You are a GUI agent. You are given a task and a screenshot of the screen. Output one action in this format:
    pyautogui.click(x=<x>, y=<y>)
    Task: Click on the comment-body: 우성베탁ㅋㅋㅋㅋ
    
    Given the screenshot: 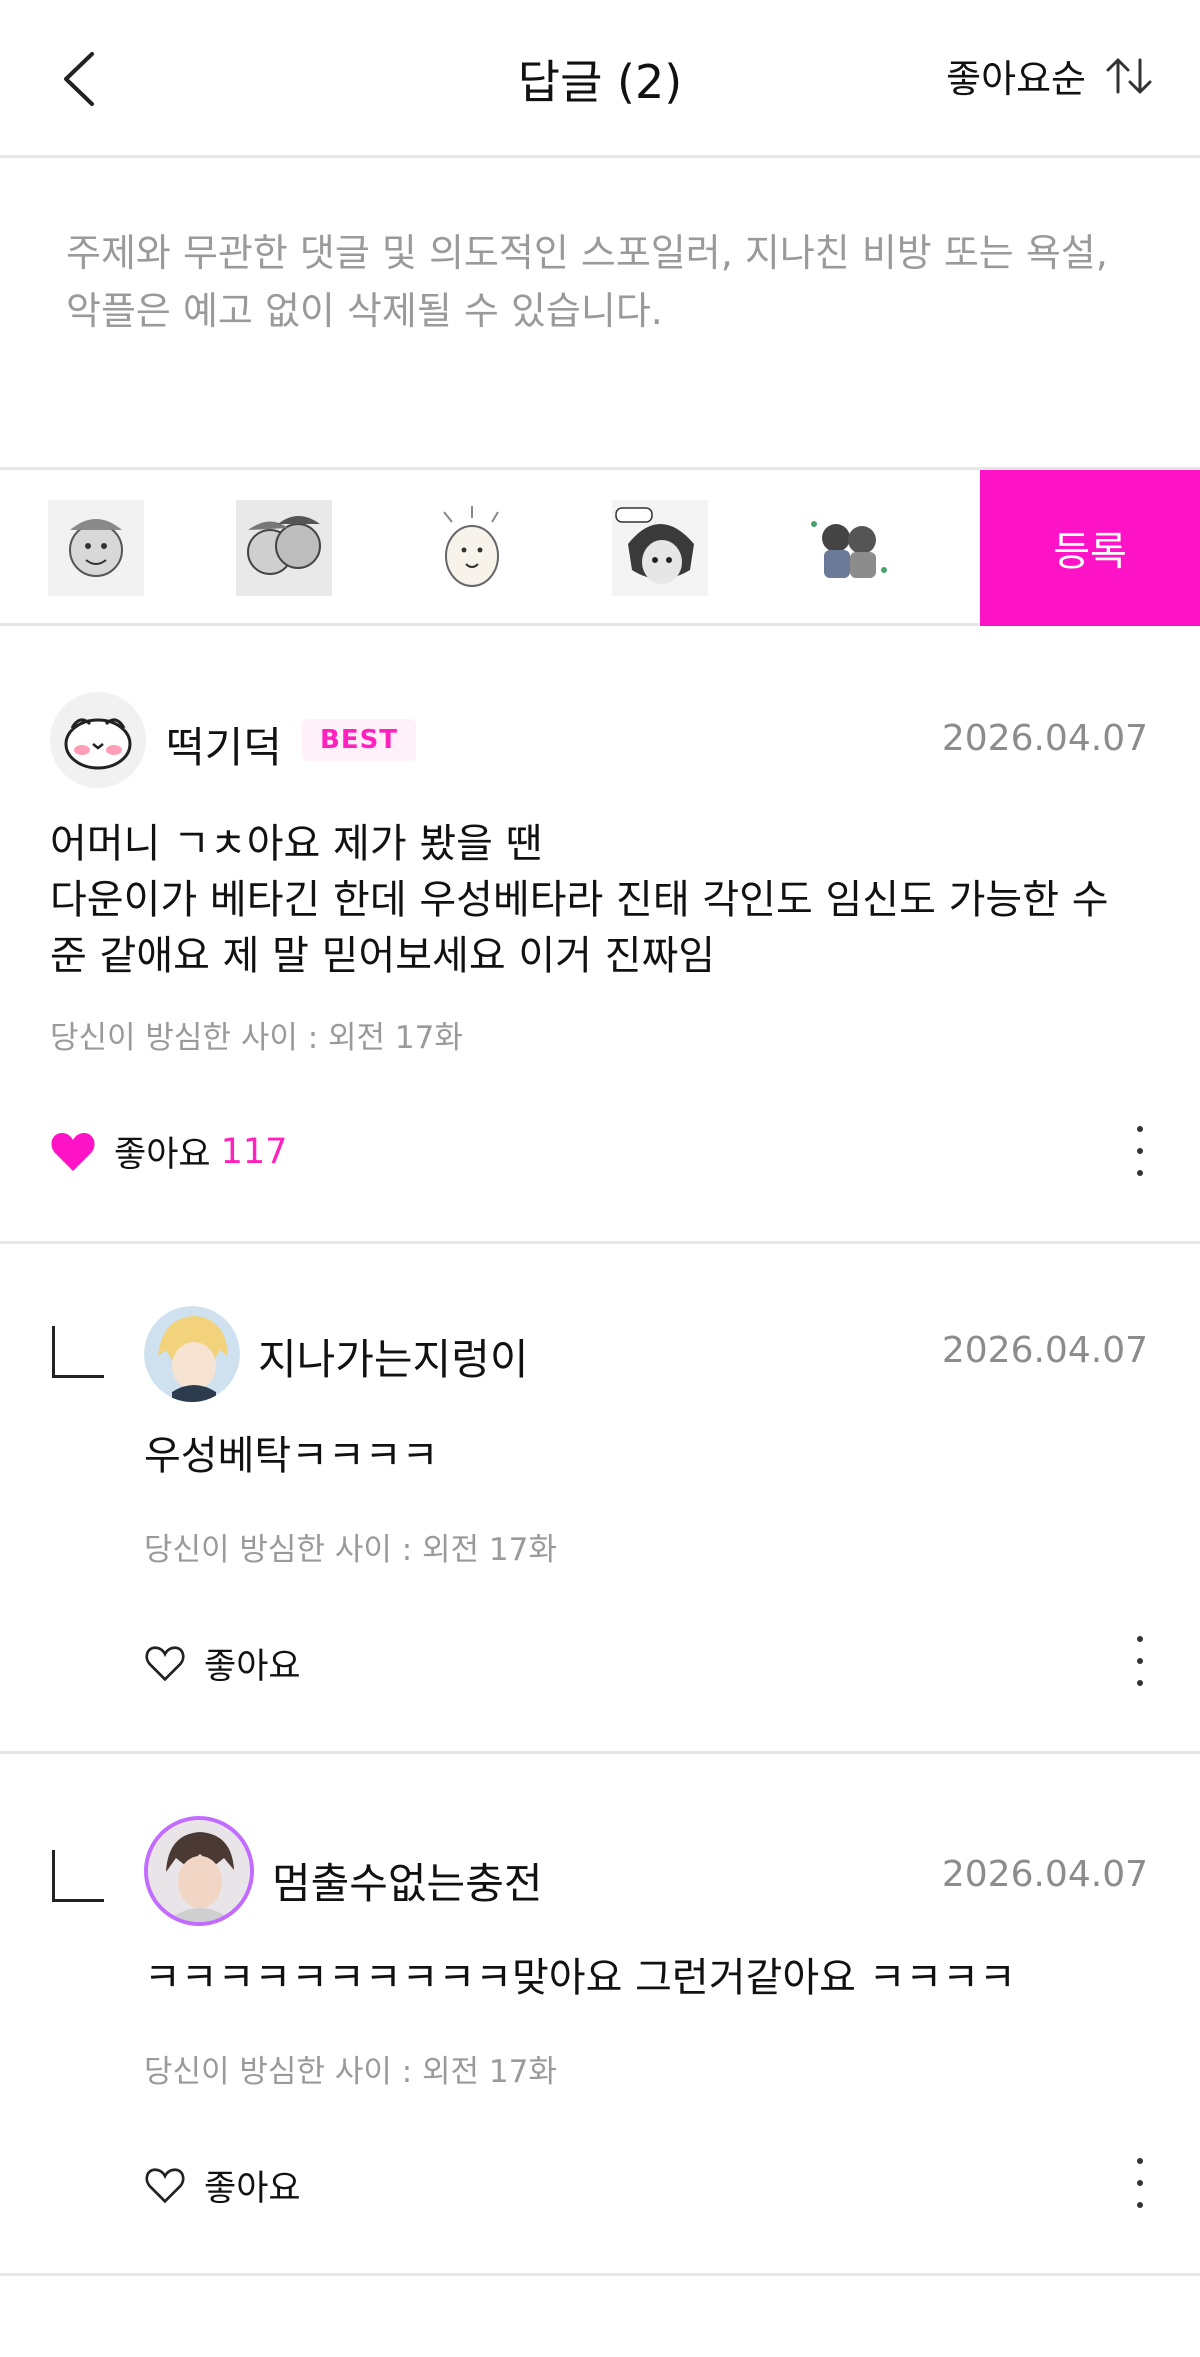 What is the action you would take?
    pyautogui.click(x=291, y=1456)
    